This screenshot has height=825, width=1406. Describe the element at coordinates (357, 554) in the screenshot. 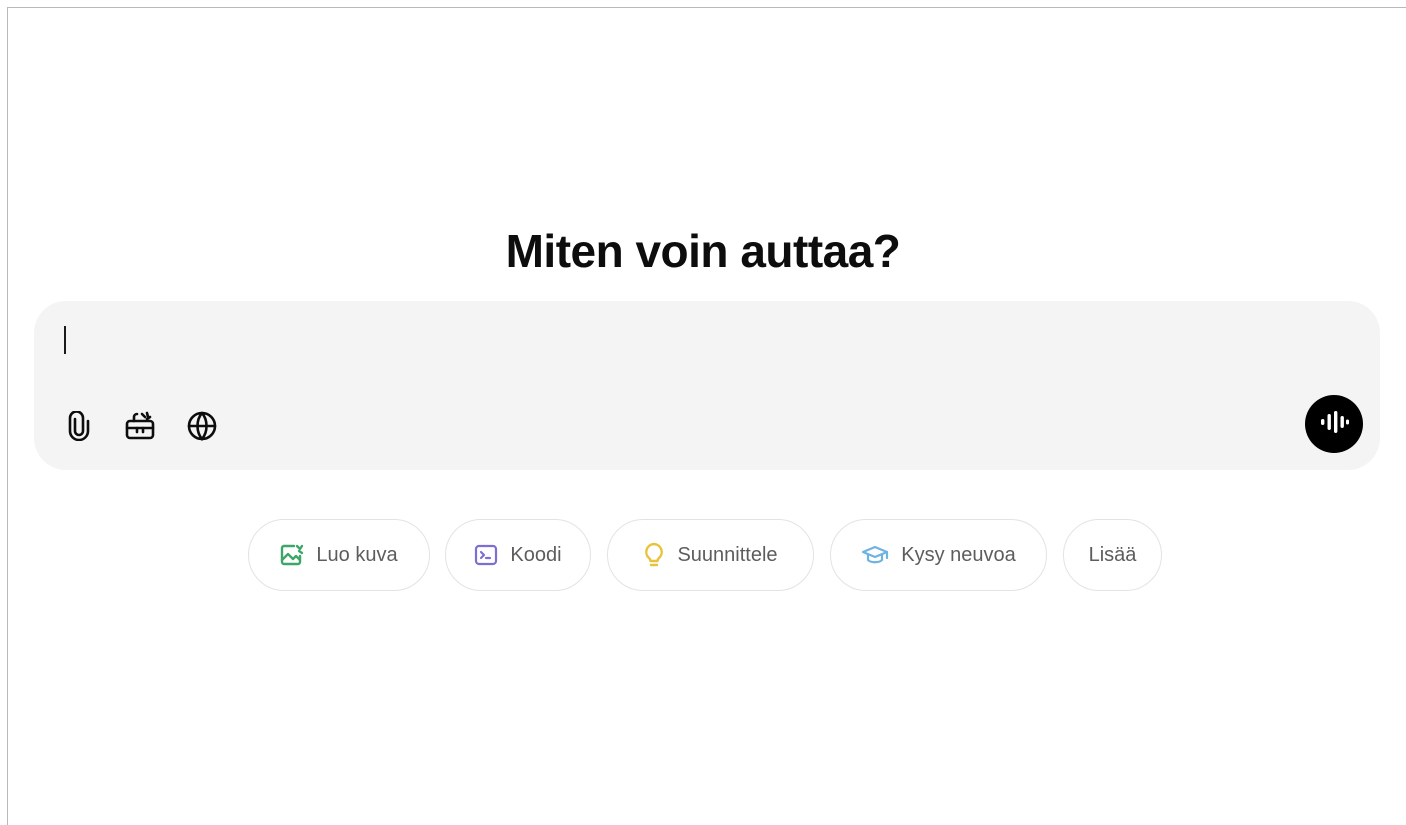

I see `suggestion-label: Luo kuva` at that location.